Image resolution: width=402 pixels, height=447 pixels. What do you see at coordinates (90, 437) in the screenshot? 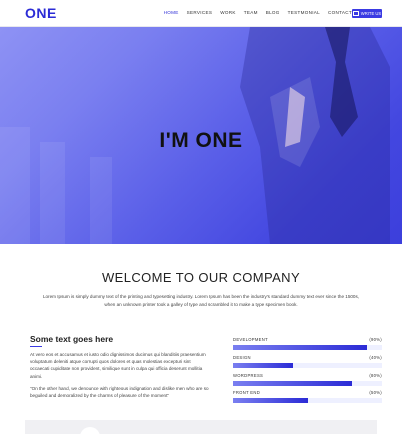
I see `avatar-circle` at bounding box center [90, 437].